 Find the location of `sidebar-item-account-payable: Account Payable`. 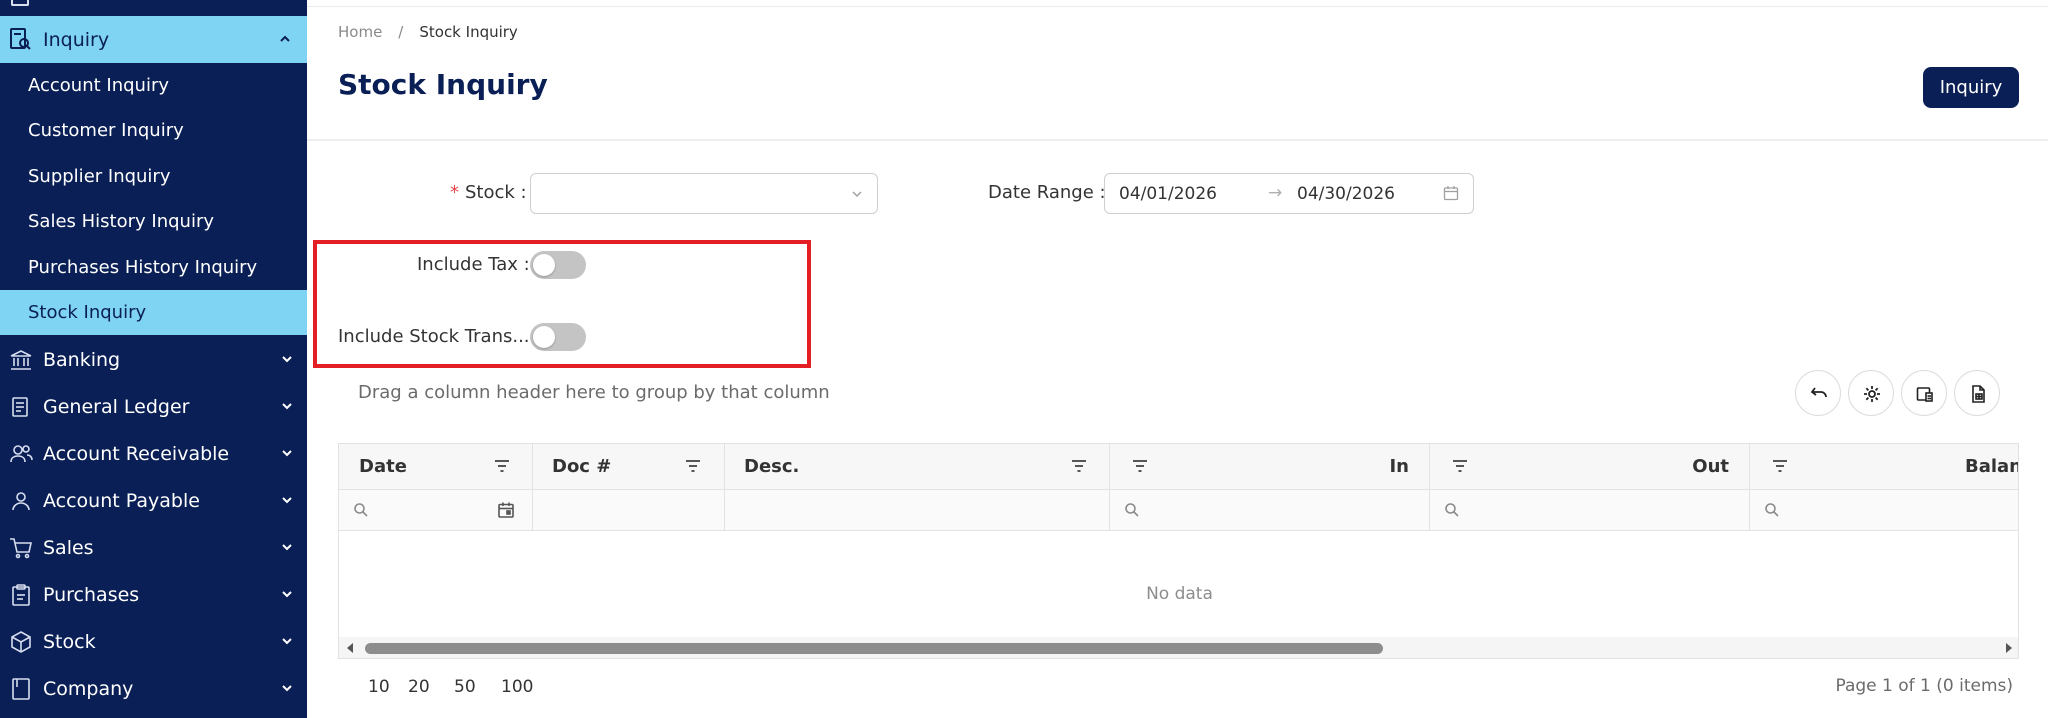

sidebar-item-account-payable: Account Payable is located at coordinates (153, 500).